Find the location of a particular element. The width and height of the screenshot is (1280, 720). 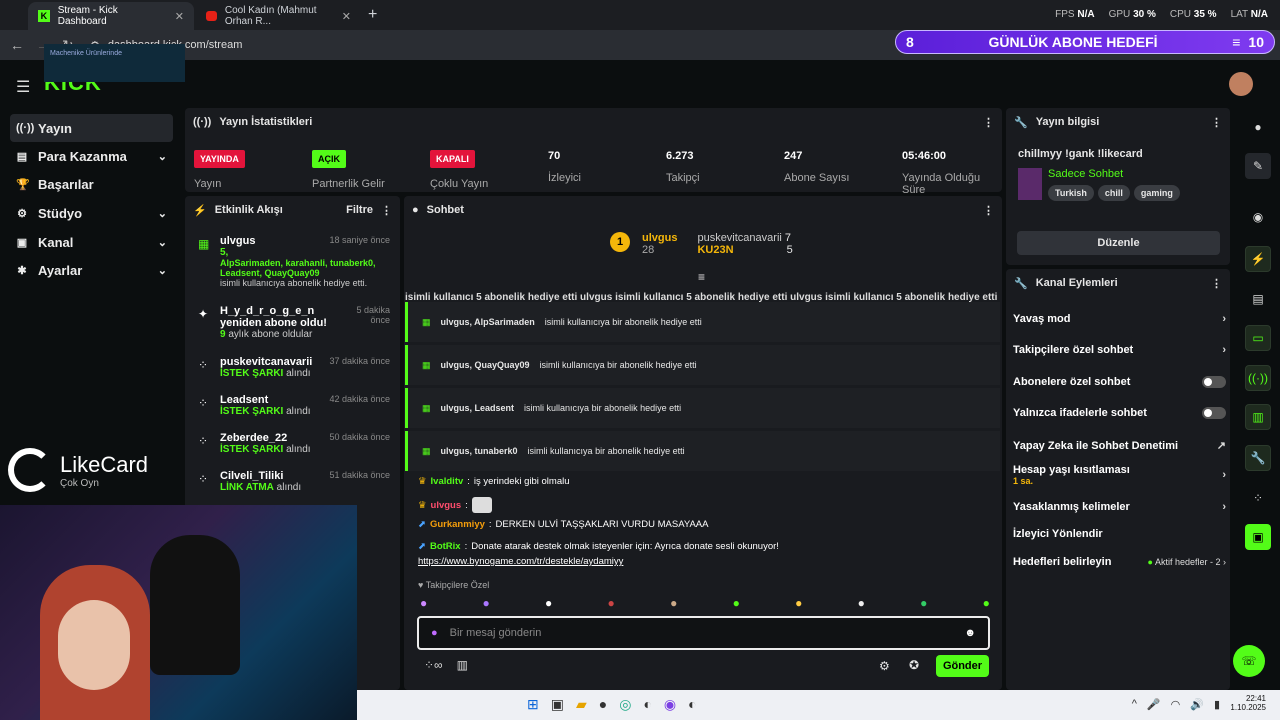

lightning-icon: ⚡ is located at coordinates (1258, 259).